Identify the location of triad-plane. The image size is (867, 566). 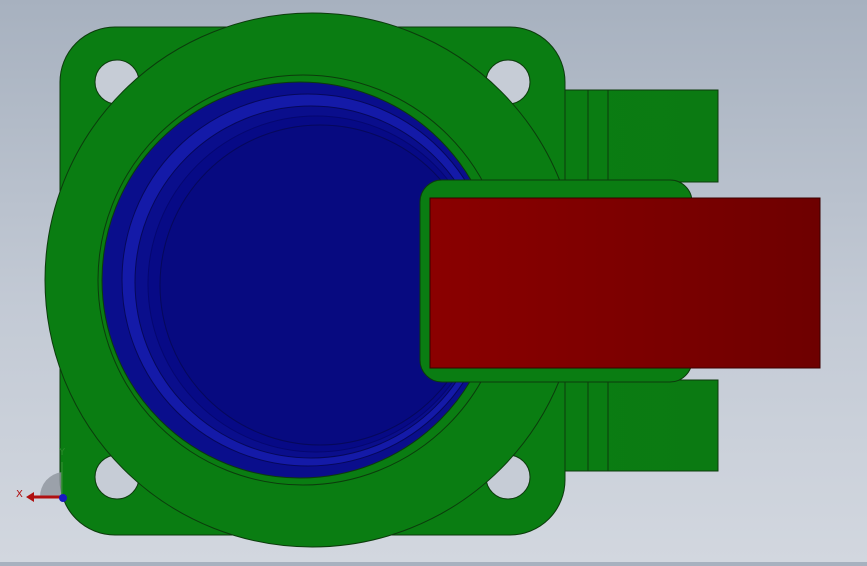
(50, 484).